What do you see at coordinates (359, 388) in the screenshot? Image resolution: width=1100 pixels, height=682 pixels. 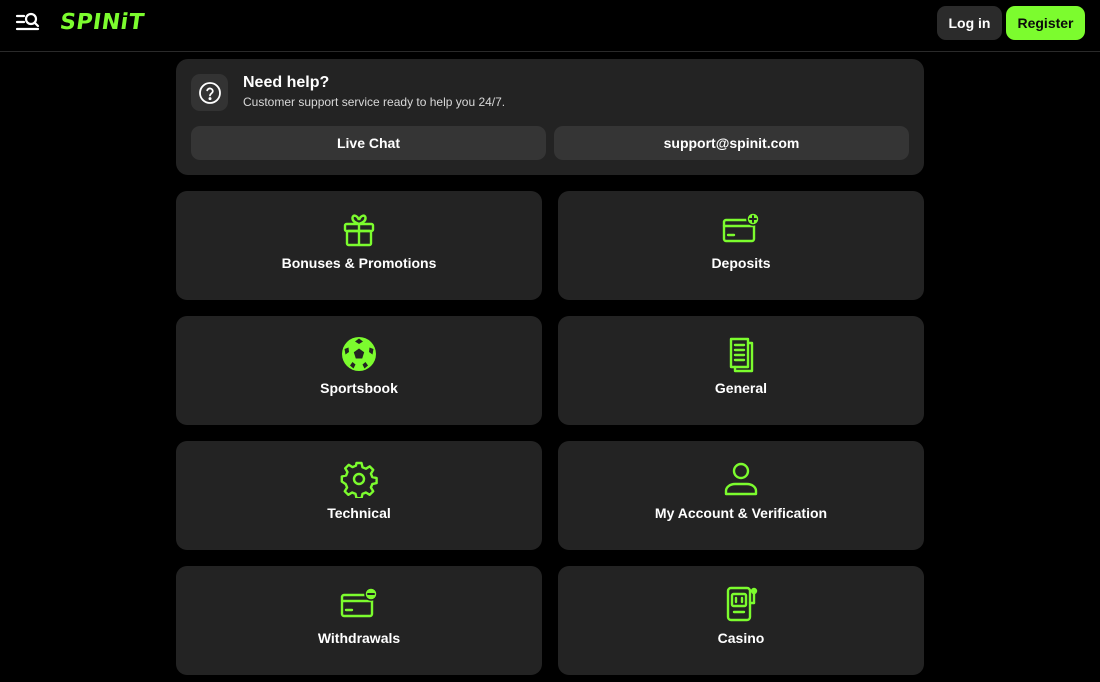 I see `category-label: Sportsbook` at bounding box center [359, 388].